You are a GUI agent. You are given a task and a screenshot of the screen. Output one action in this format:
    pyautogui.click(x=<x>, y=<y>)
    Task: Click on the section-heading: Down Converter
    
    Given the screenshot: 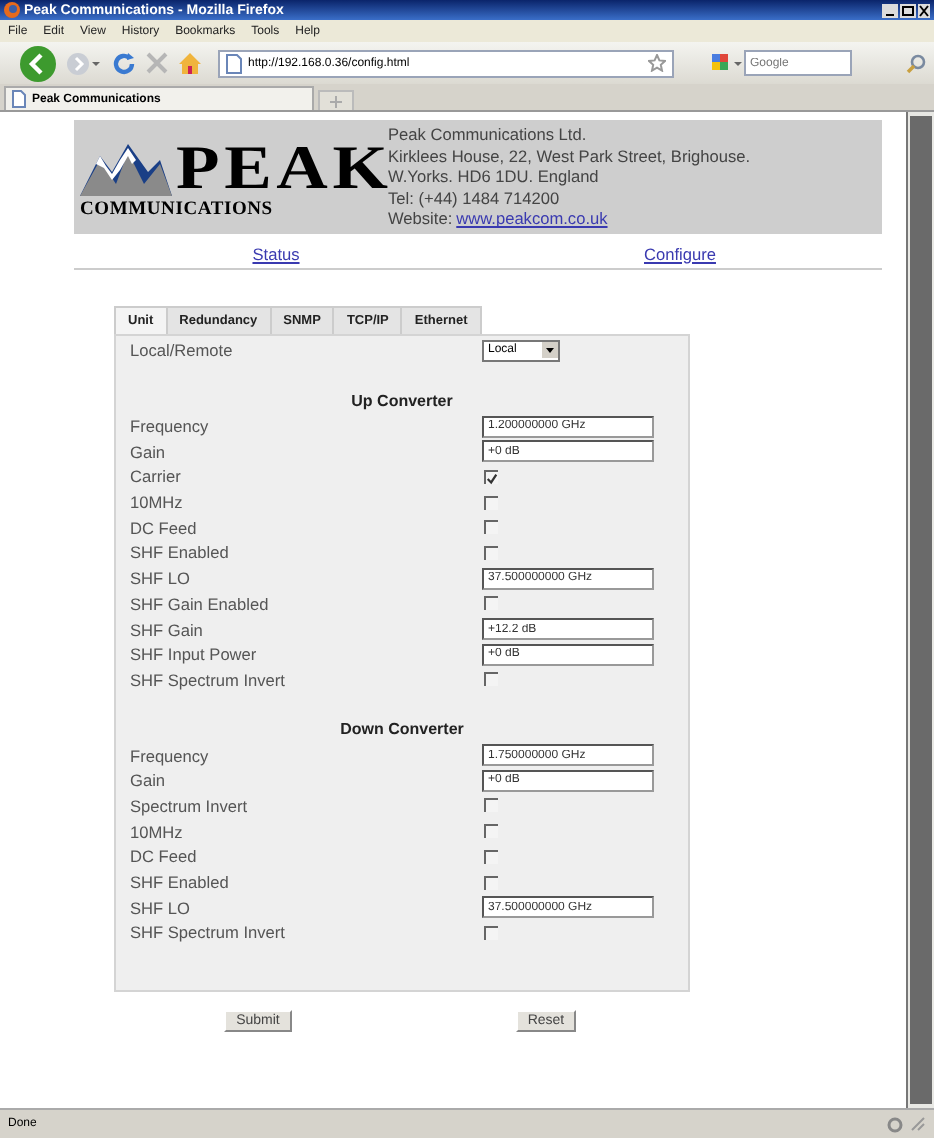 What is the action you would take?
    pyautogui.click(x=402, y=729)
    